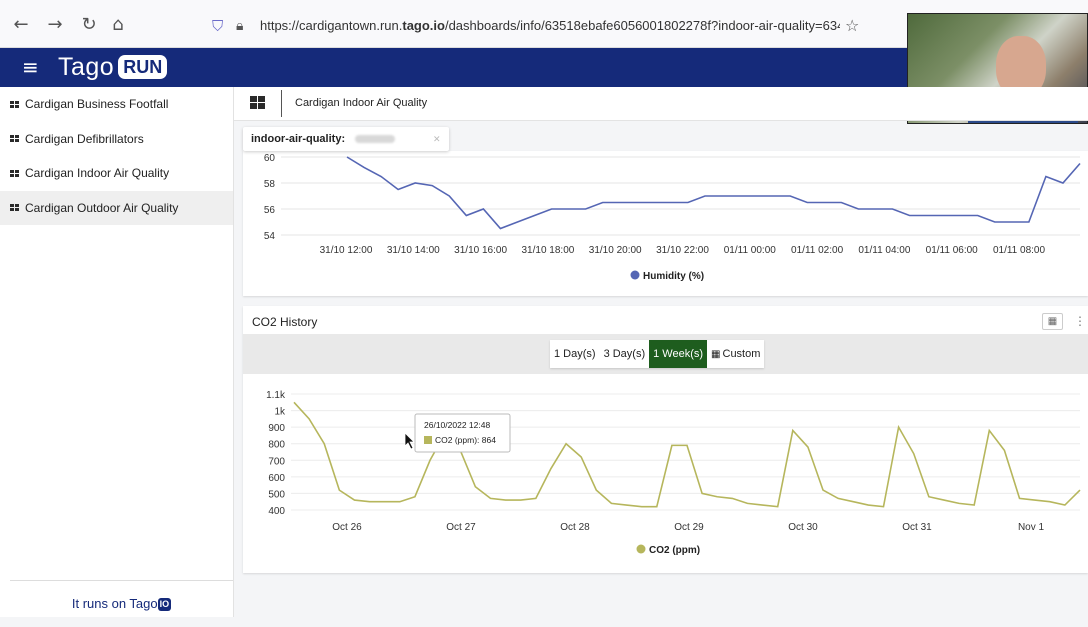 The height and width of the screenshot is (627, 1088). What do you see at coordinates (817, 250) in the screenshot?
I see `x-tick-label: 01/11 02:00` at bounding box center [817, 250].